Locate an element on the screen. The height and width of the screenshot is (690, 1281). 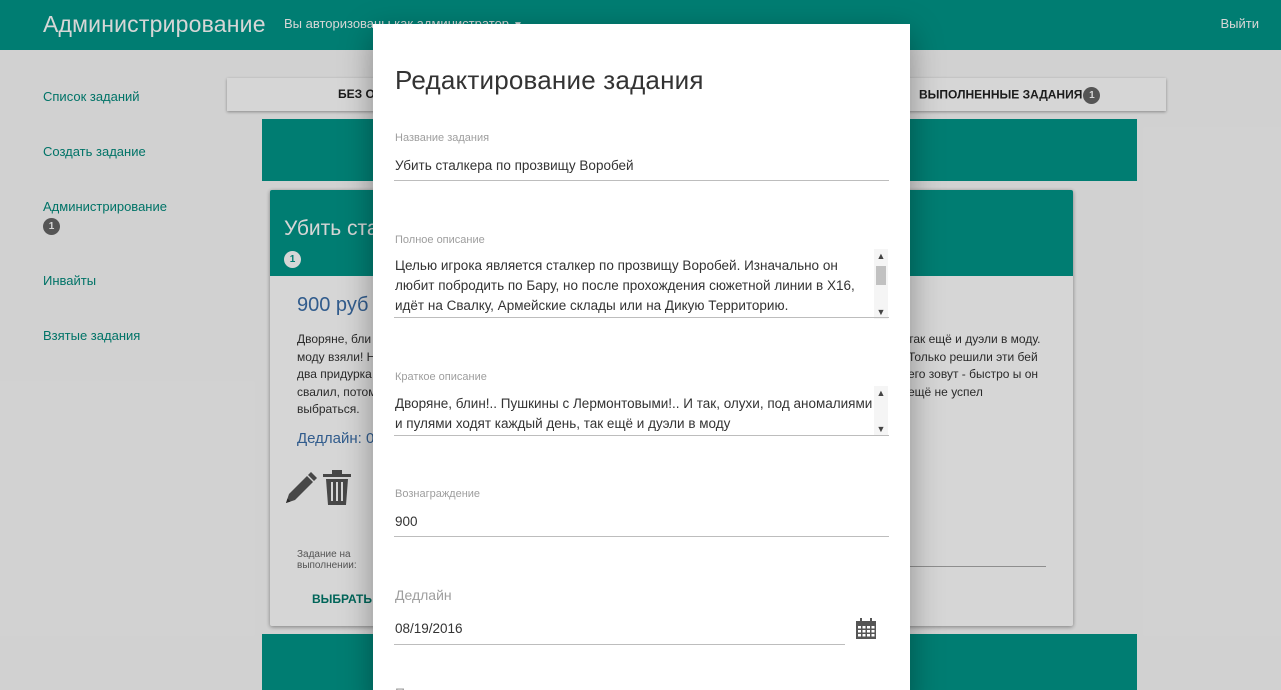
next-field-label-cut: П is located at coordinates (400, 687).